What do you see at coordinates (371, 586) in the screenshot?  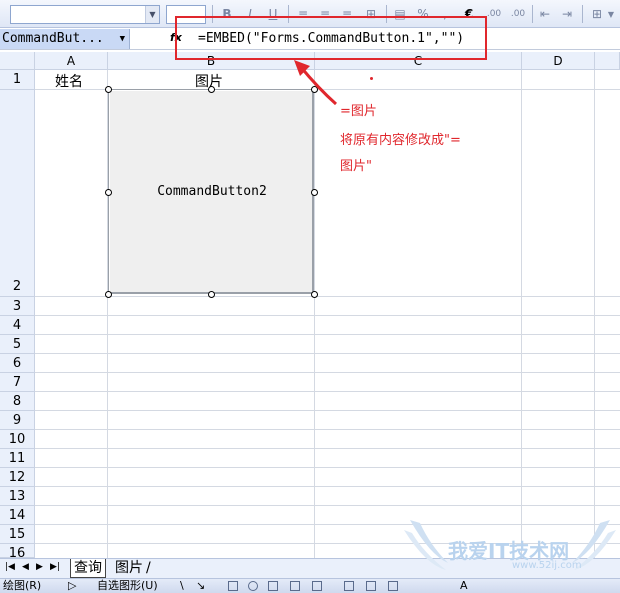 I see `picture-icon` at bounding box center [371, 586].